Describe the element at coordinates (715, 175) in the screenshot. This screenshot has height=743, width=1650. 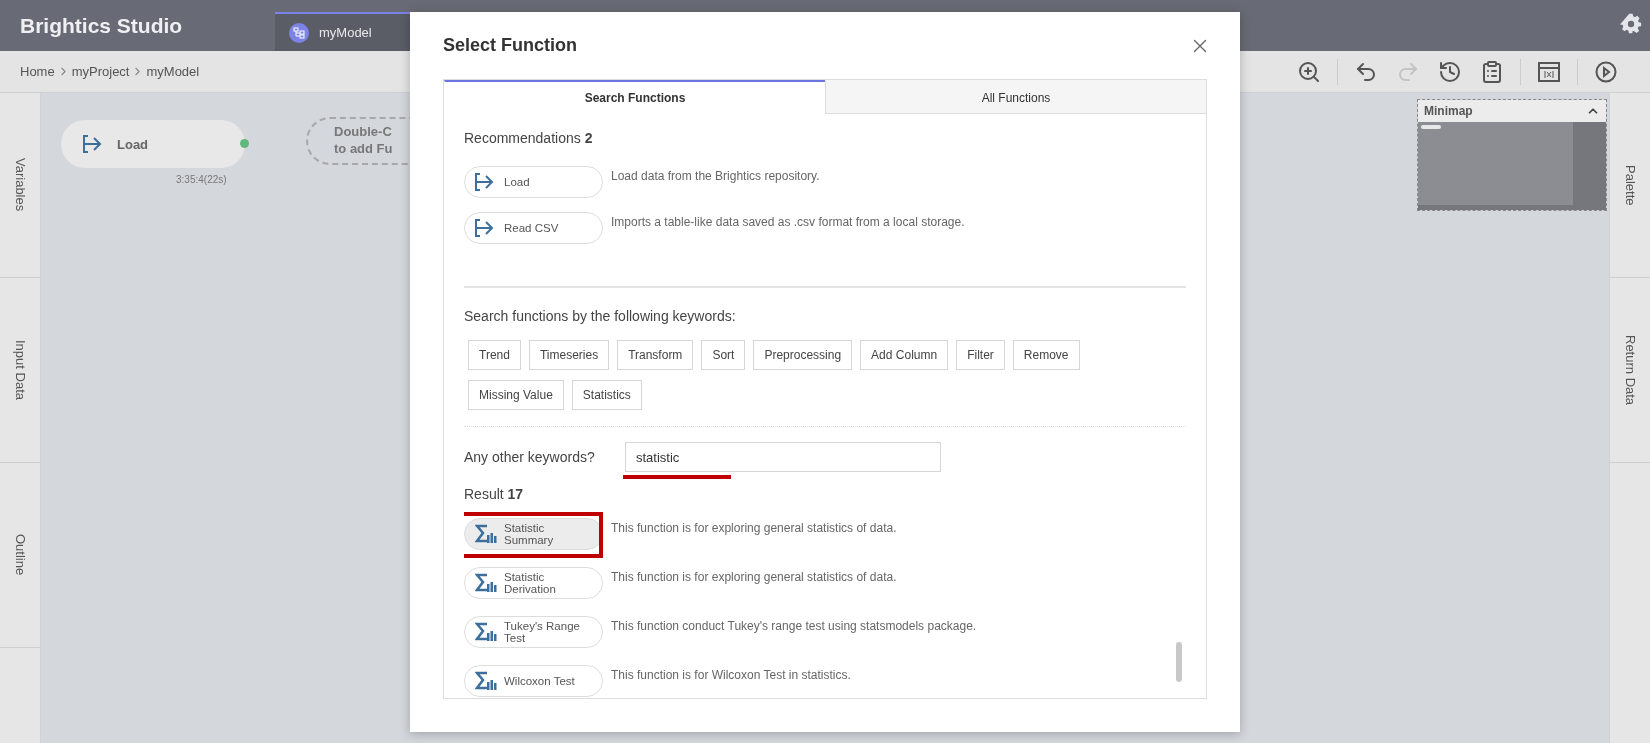
I see `function-description: Load data from the Brightics repository.` at that location.